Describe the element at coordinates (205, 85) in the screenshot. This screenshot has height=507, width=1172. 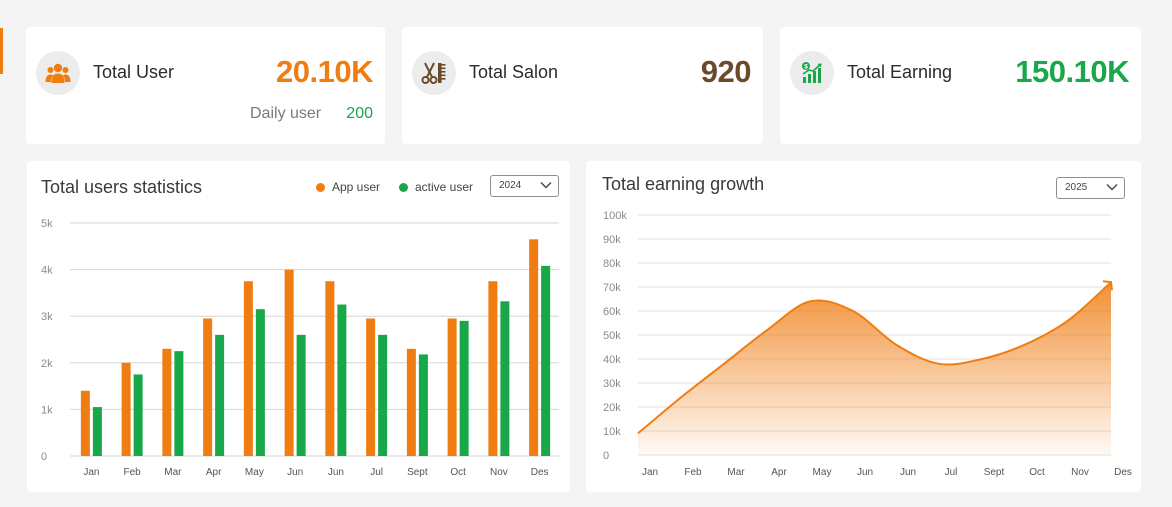
I see `total-user-card: Total User 20.10K Daily user 200` at that location.